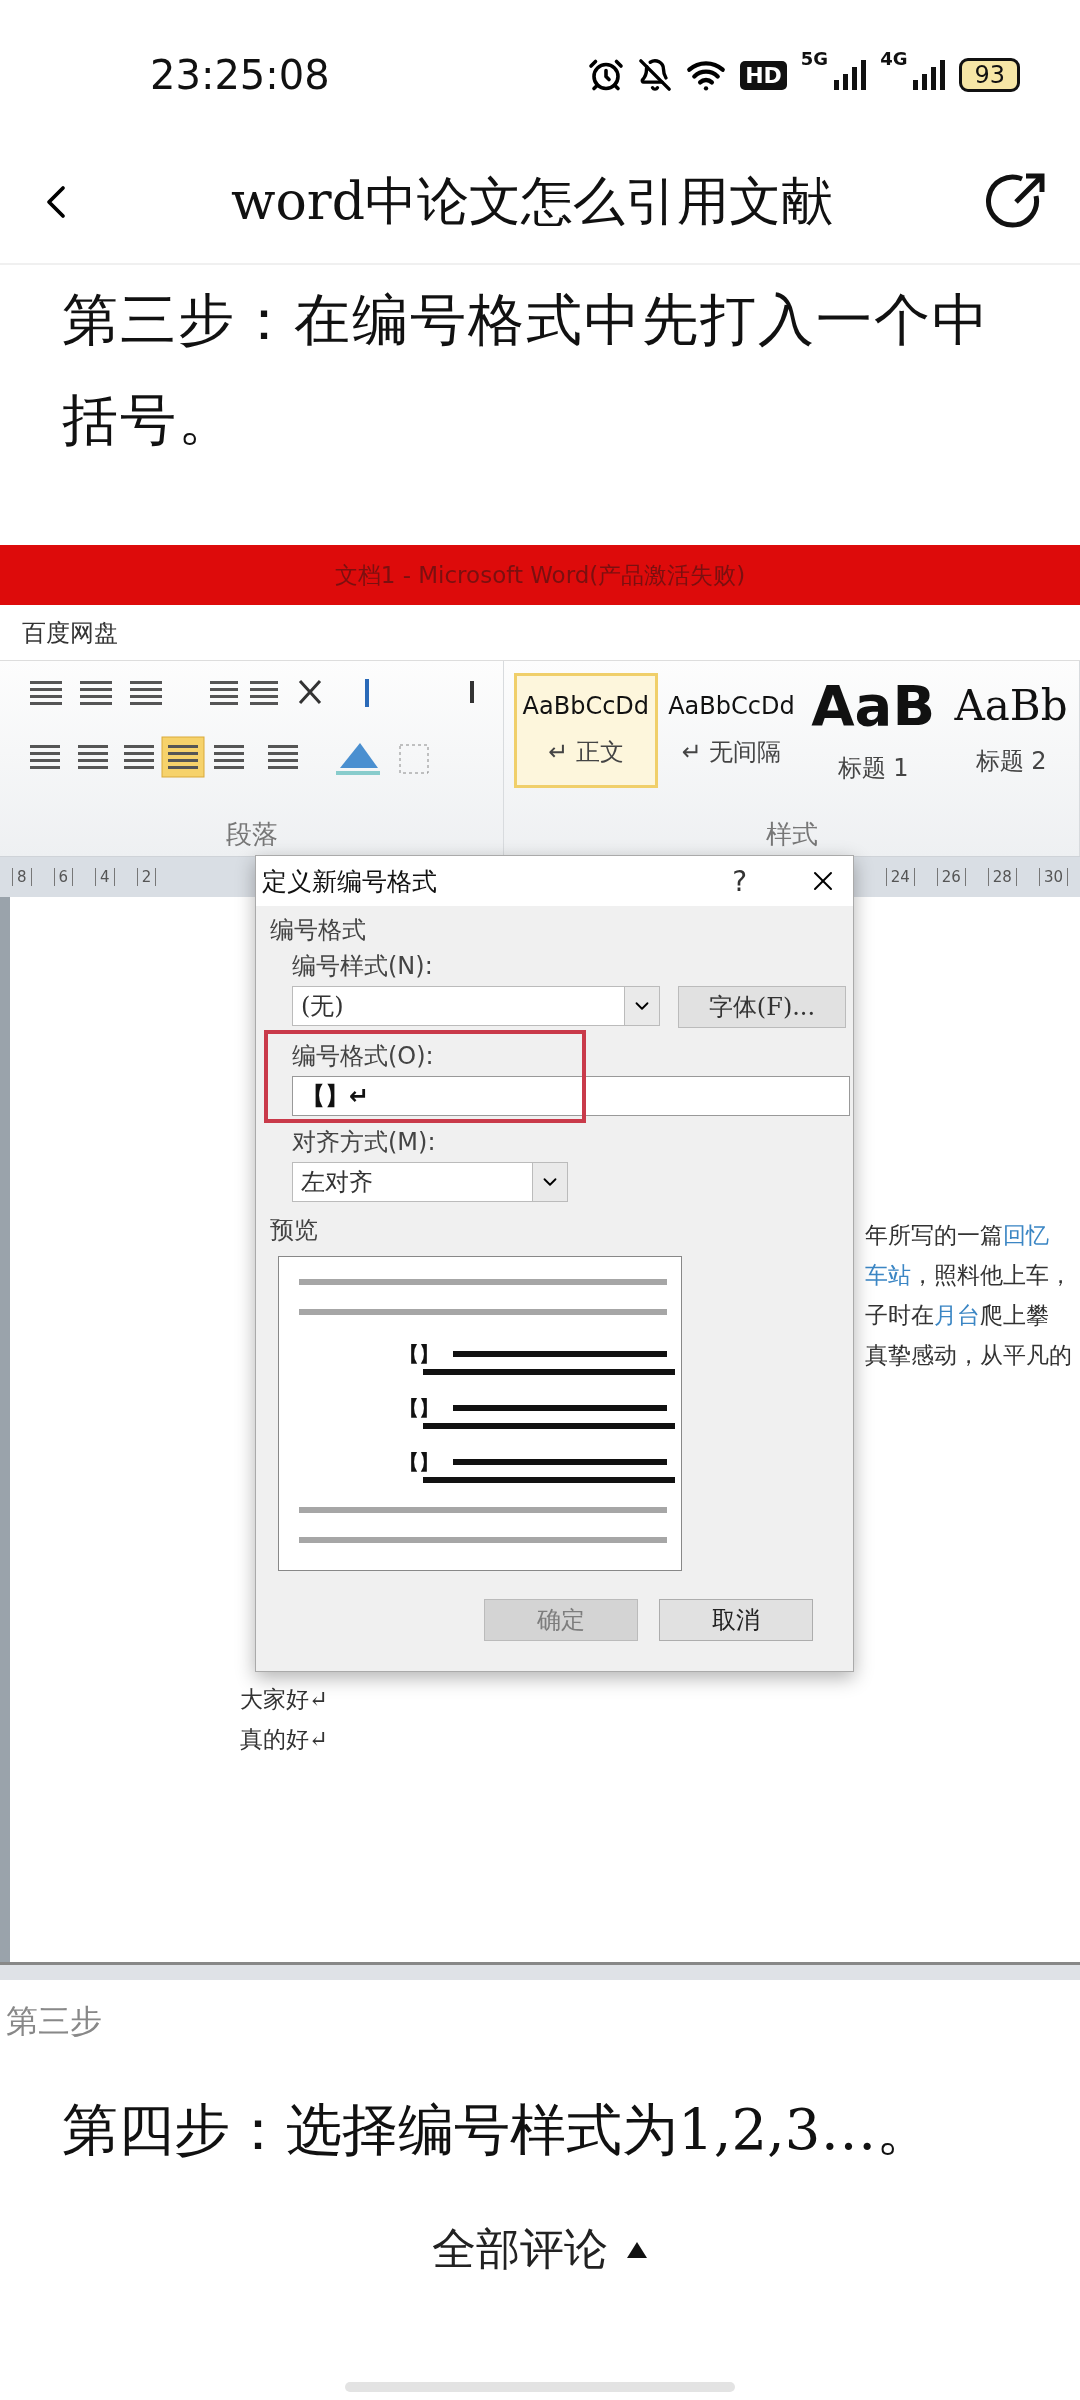 This screenshot has height=2400, width=1080. I want to click on ruler-number: 8, so click(22, 877).